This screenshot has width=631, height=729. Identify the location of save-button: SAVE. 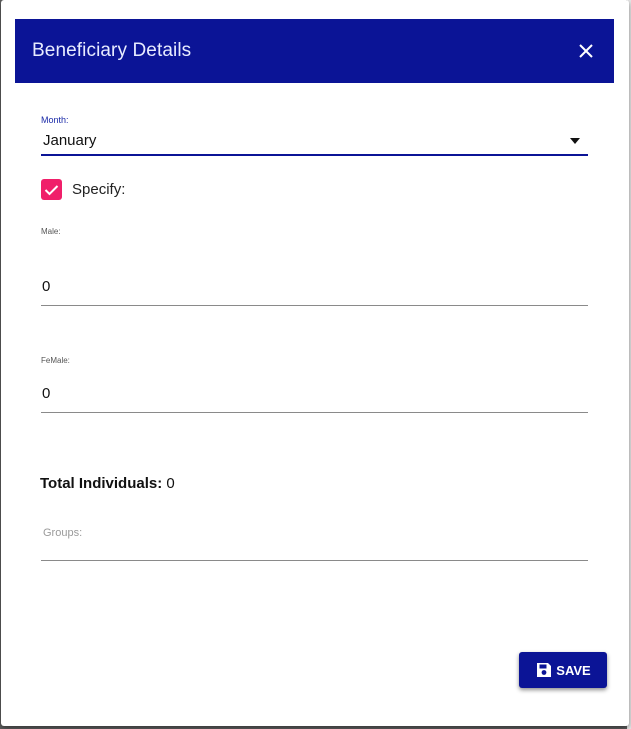
(563, 670).